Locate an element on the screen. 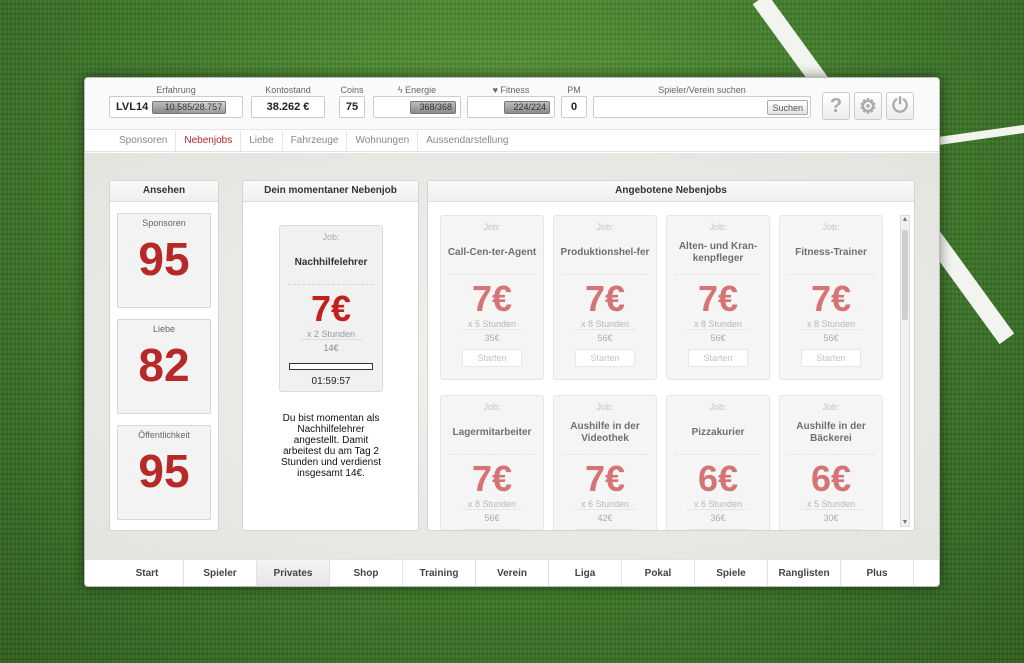 This screenshot has height=663, width=1024. help-icon: ? is located at coordinates (836, 106).